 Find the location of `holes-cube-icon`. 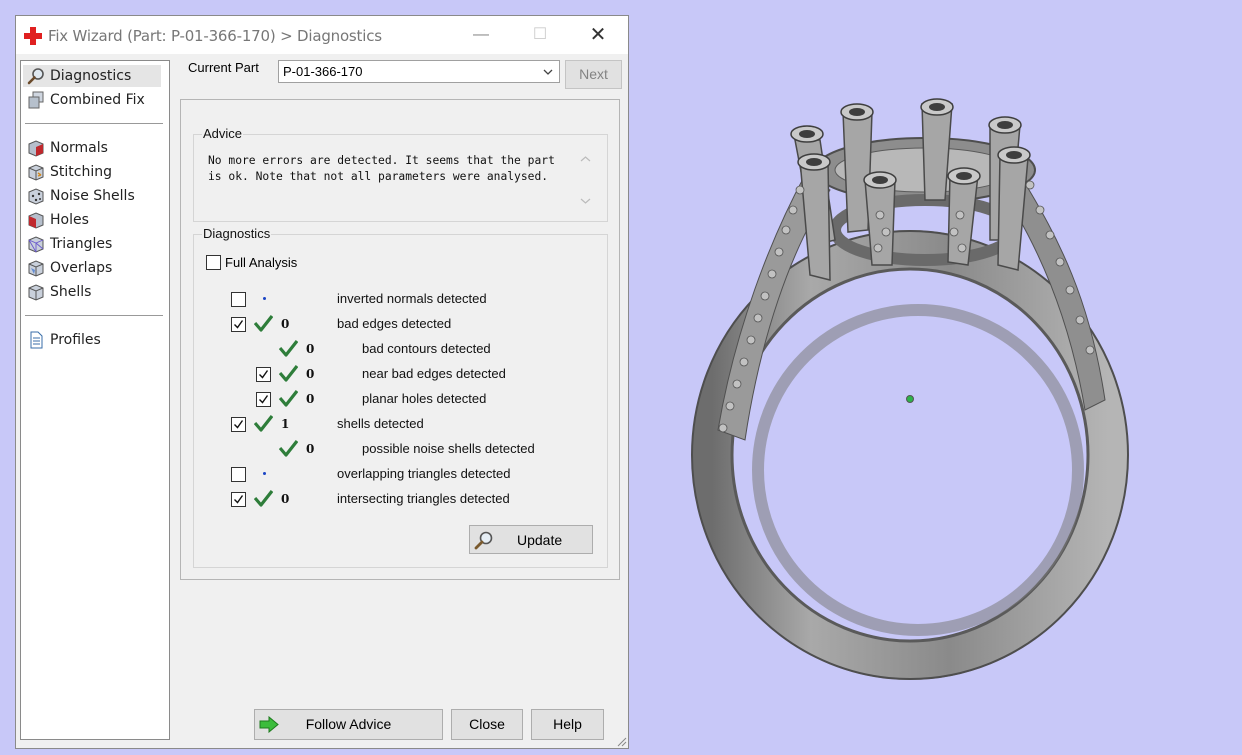

holes-cube-icon is located at coordinates (36, 220).